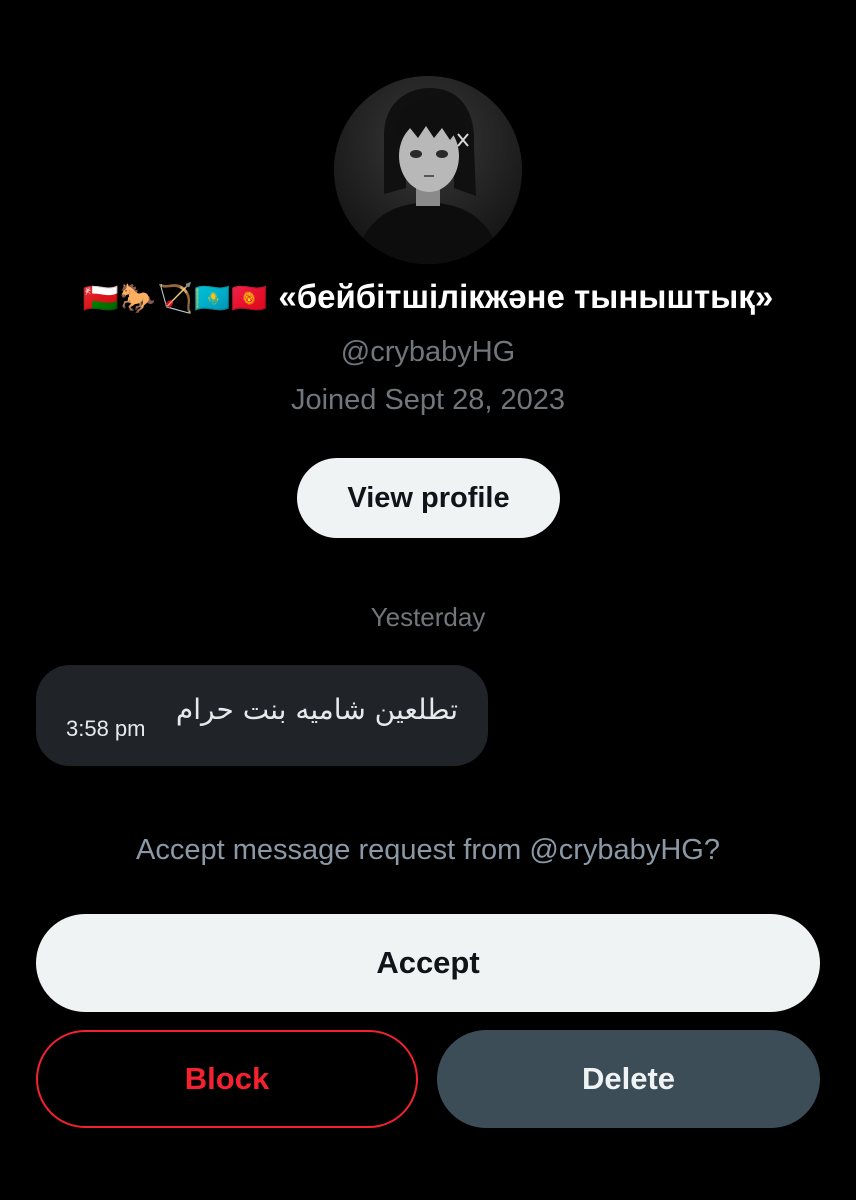 The image size is (856, 1200). Describe the element at coordinates (428, 498) in the screenshot. I see `view-profile-button: View profile` at that location.